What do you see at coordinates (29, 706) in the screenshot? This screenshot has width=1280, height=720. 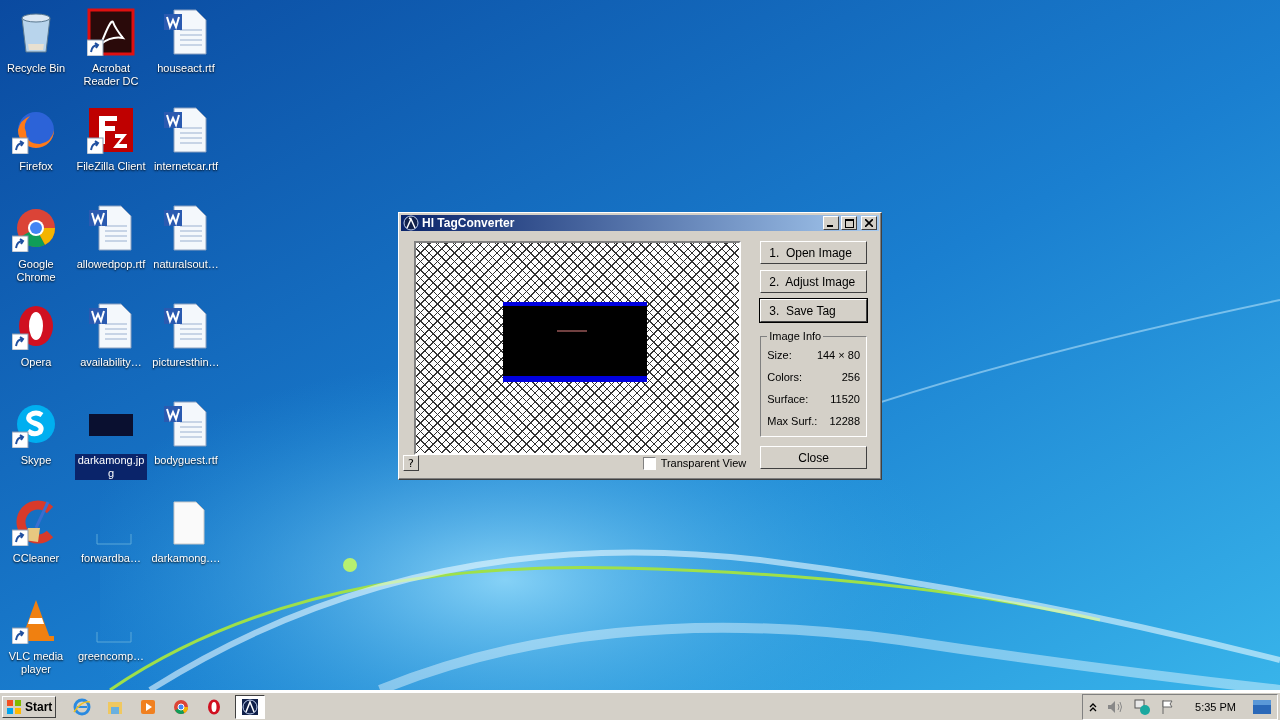 I see `start-button: Start` at bounding box center [29, 706].